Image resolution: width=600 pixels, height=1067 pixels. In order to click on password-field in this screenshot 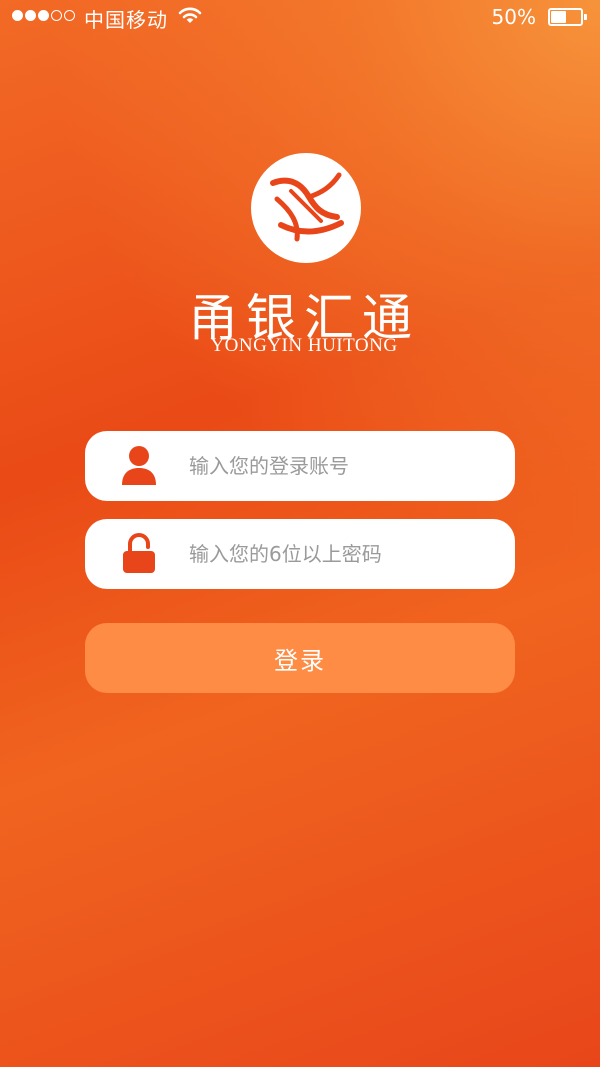, I will do `click(300, 554)`.